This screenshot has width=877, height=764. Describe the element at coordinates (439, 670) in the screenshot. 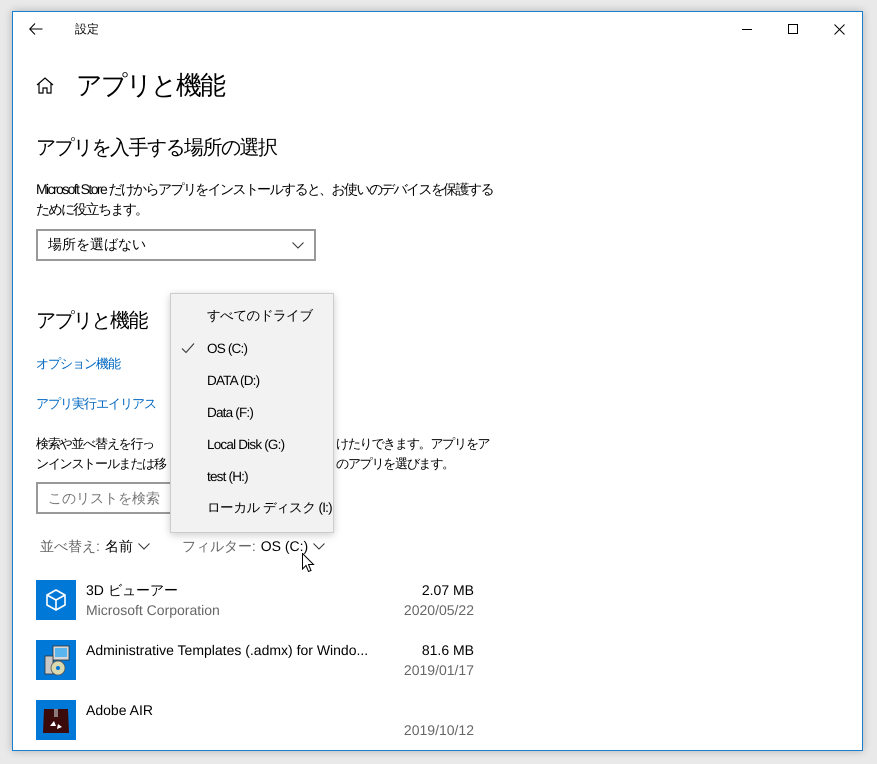

I see `install-date: 2019/01/17` at that location.